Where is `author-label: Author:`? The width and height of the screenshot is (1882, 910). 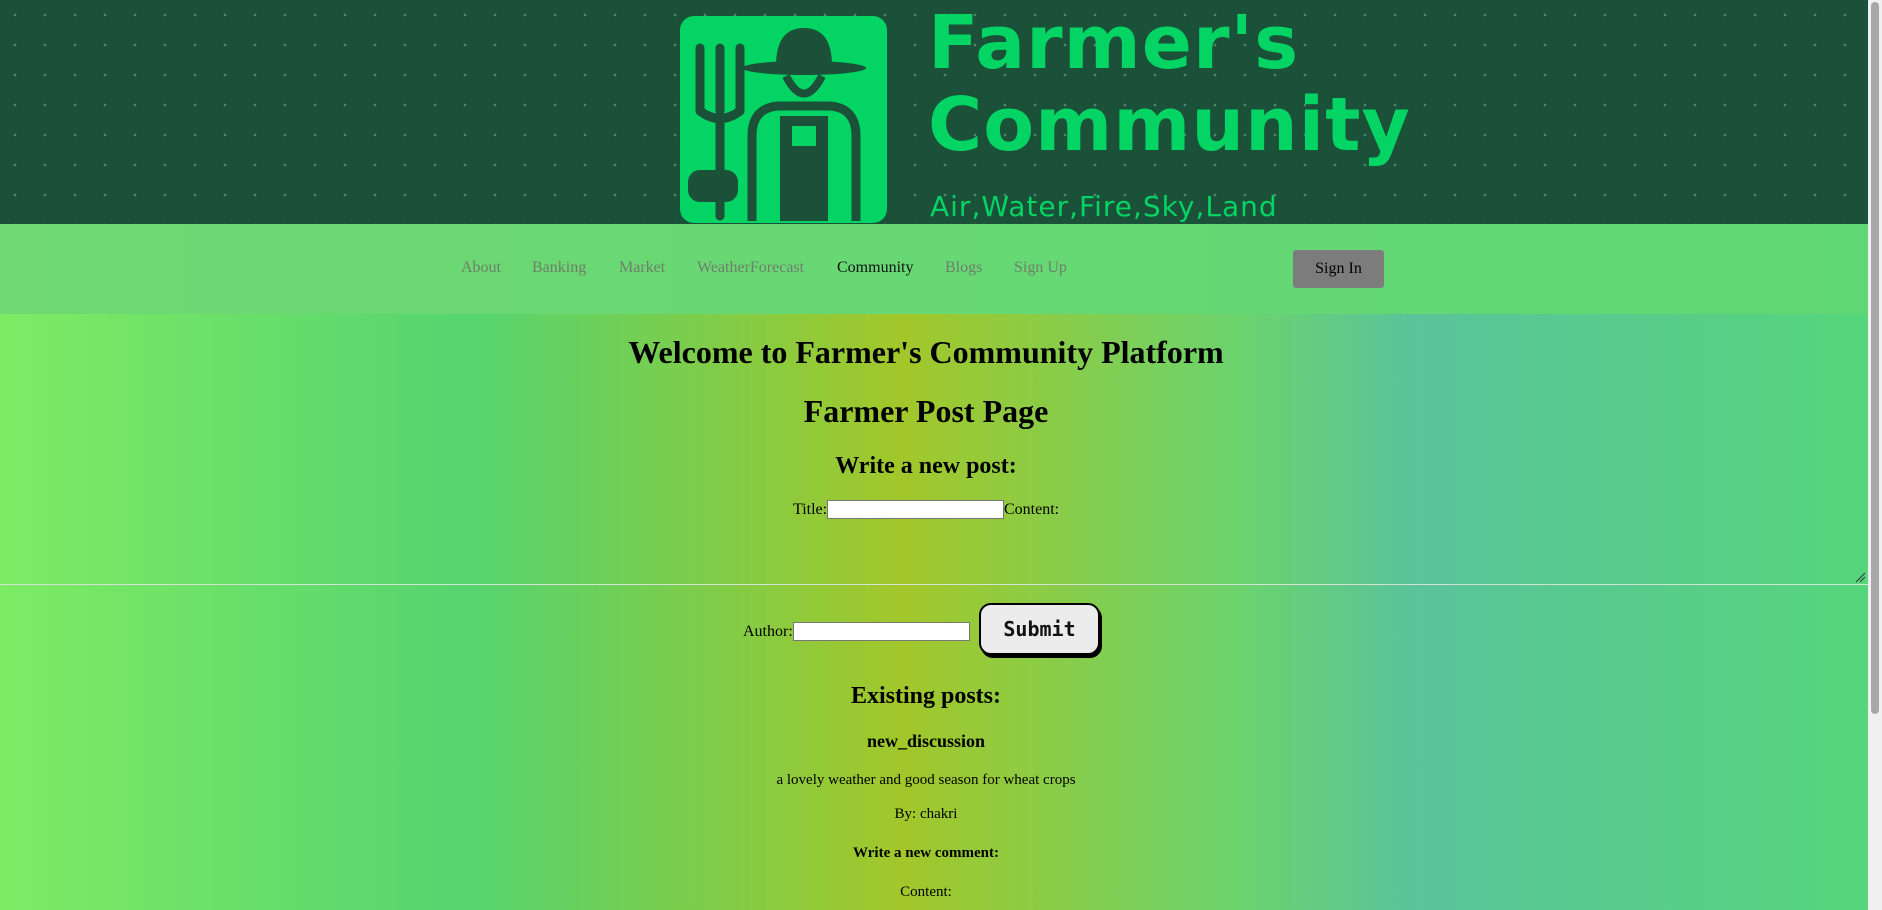 author-label: Author: is located at coordinates (768, 631).